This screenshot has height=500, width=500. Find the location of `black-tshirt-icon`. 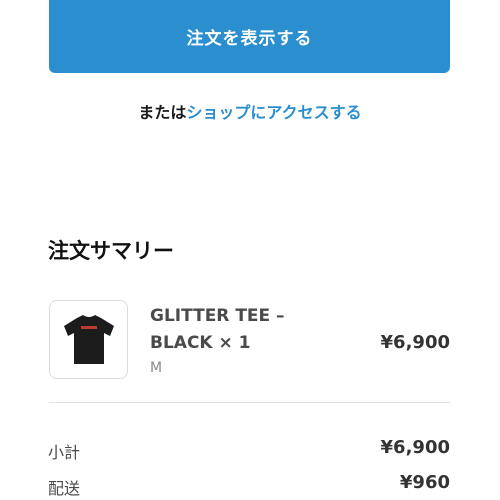

black-tshirt-icon is located at coordinates (89, 339).